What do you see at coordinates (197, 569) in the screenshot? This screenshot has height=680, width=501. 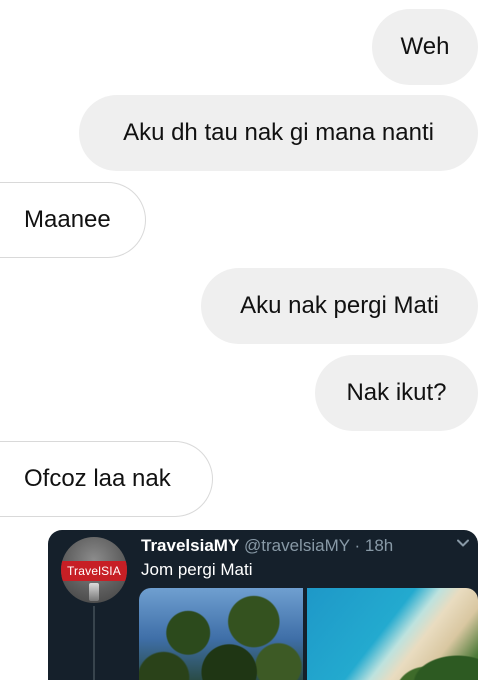 I see `tweet-text: Jom pergi Mati` at bounding box center [197, 569].